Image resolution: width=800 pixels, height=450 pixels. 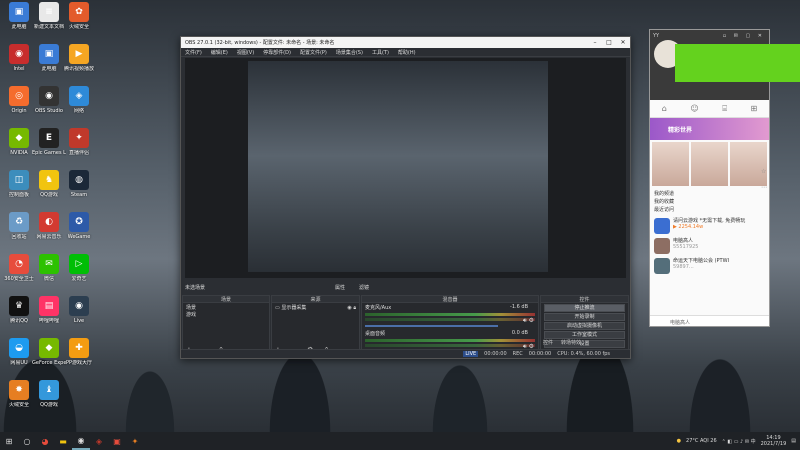 What do you see at coordinates (78, 69) in the screenshot?
I see `desktop-icon-label: 腾讯视频播放` at bounding box center [78, 69].